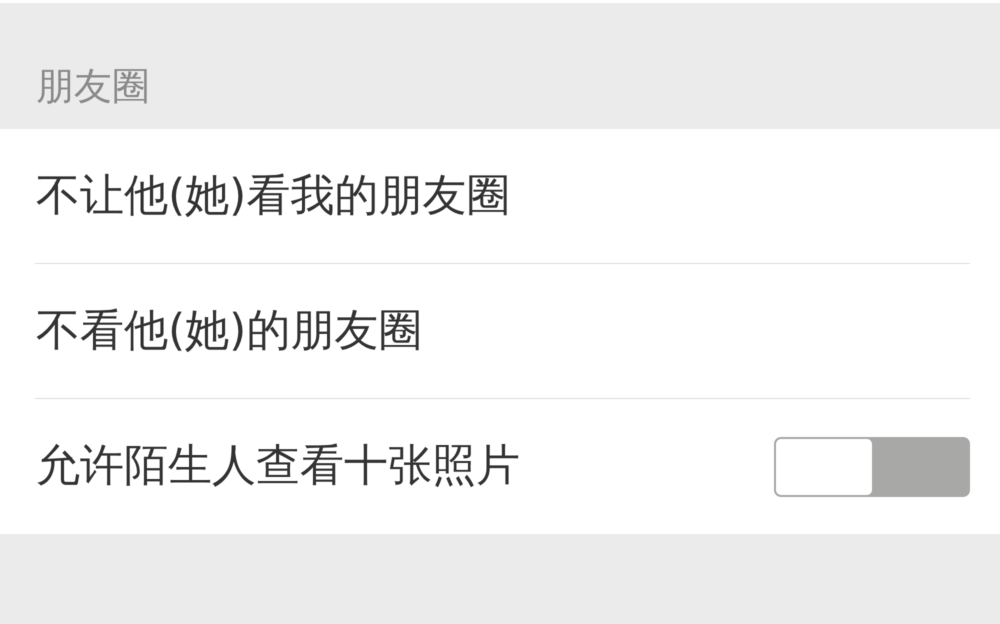  Describe the element at coordinates (93, 86) in the screenshot. I see `section-header: 朋友圈` at that location.